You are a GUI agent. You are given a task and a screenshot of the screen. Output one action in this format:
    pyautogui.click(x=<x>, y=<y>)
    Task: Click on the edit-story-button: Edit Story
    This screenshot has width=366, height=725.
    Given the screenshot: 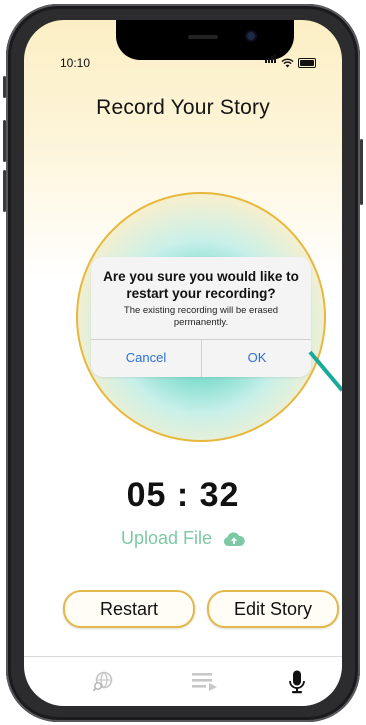 What is the action you would take?
    pyautogui.click(x=273, y=609)
    